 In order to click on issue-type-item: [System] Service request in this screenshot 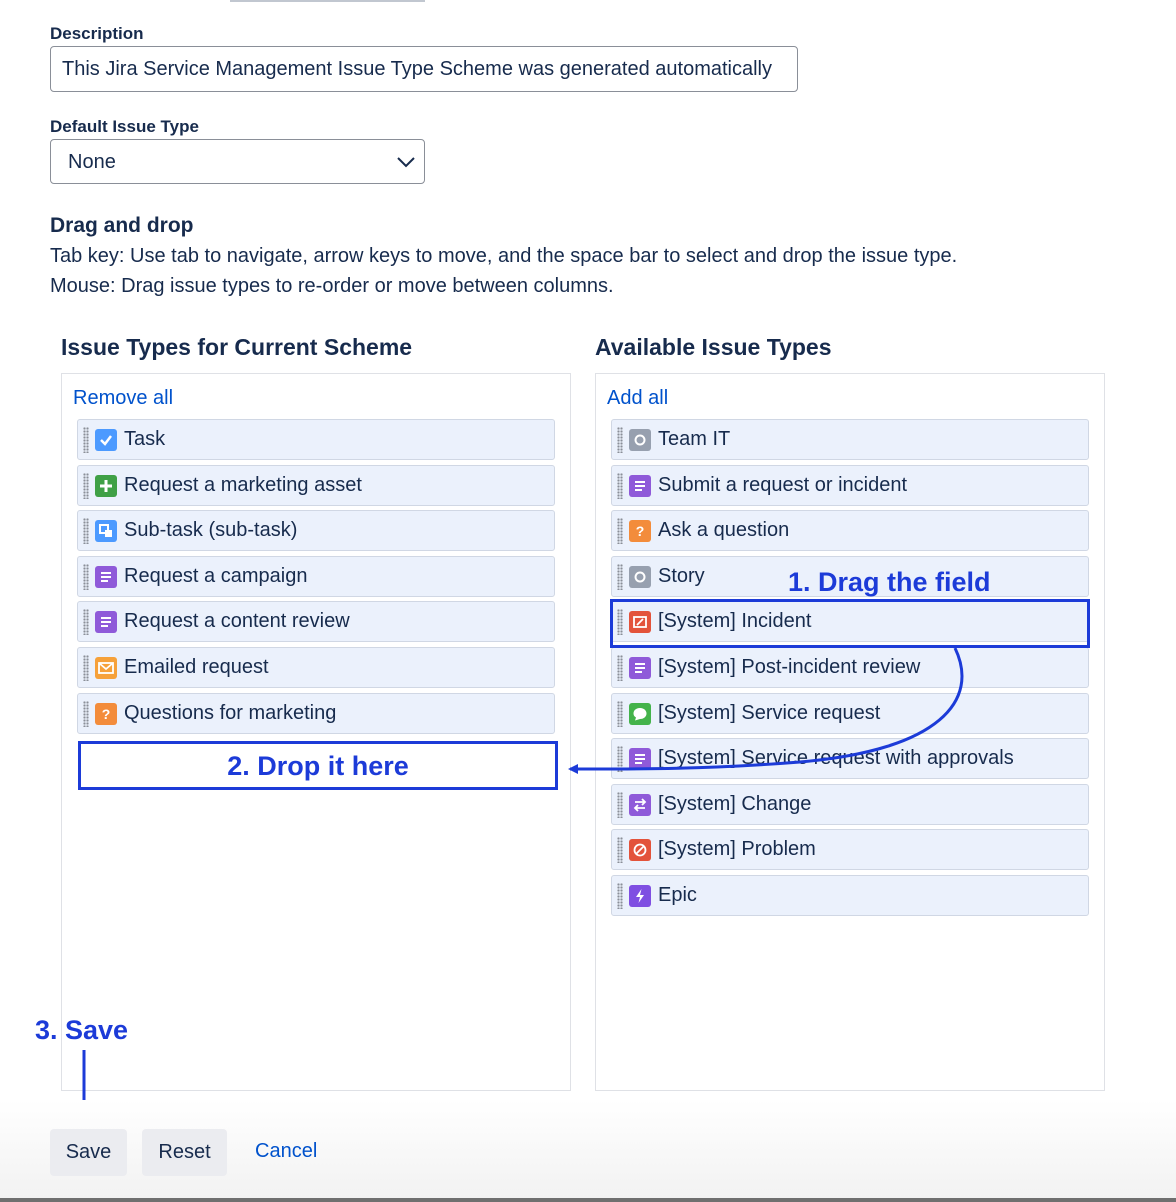, I will do `click(850, 713)`.